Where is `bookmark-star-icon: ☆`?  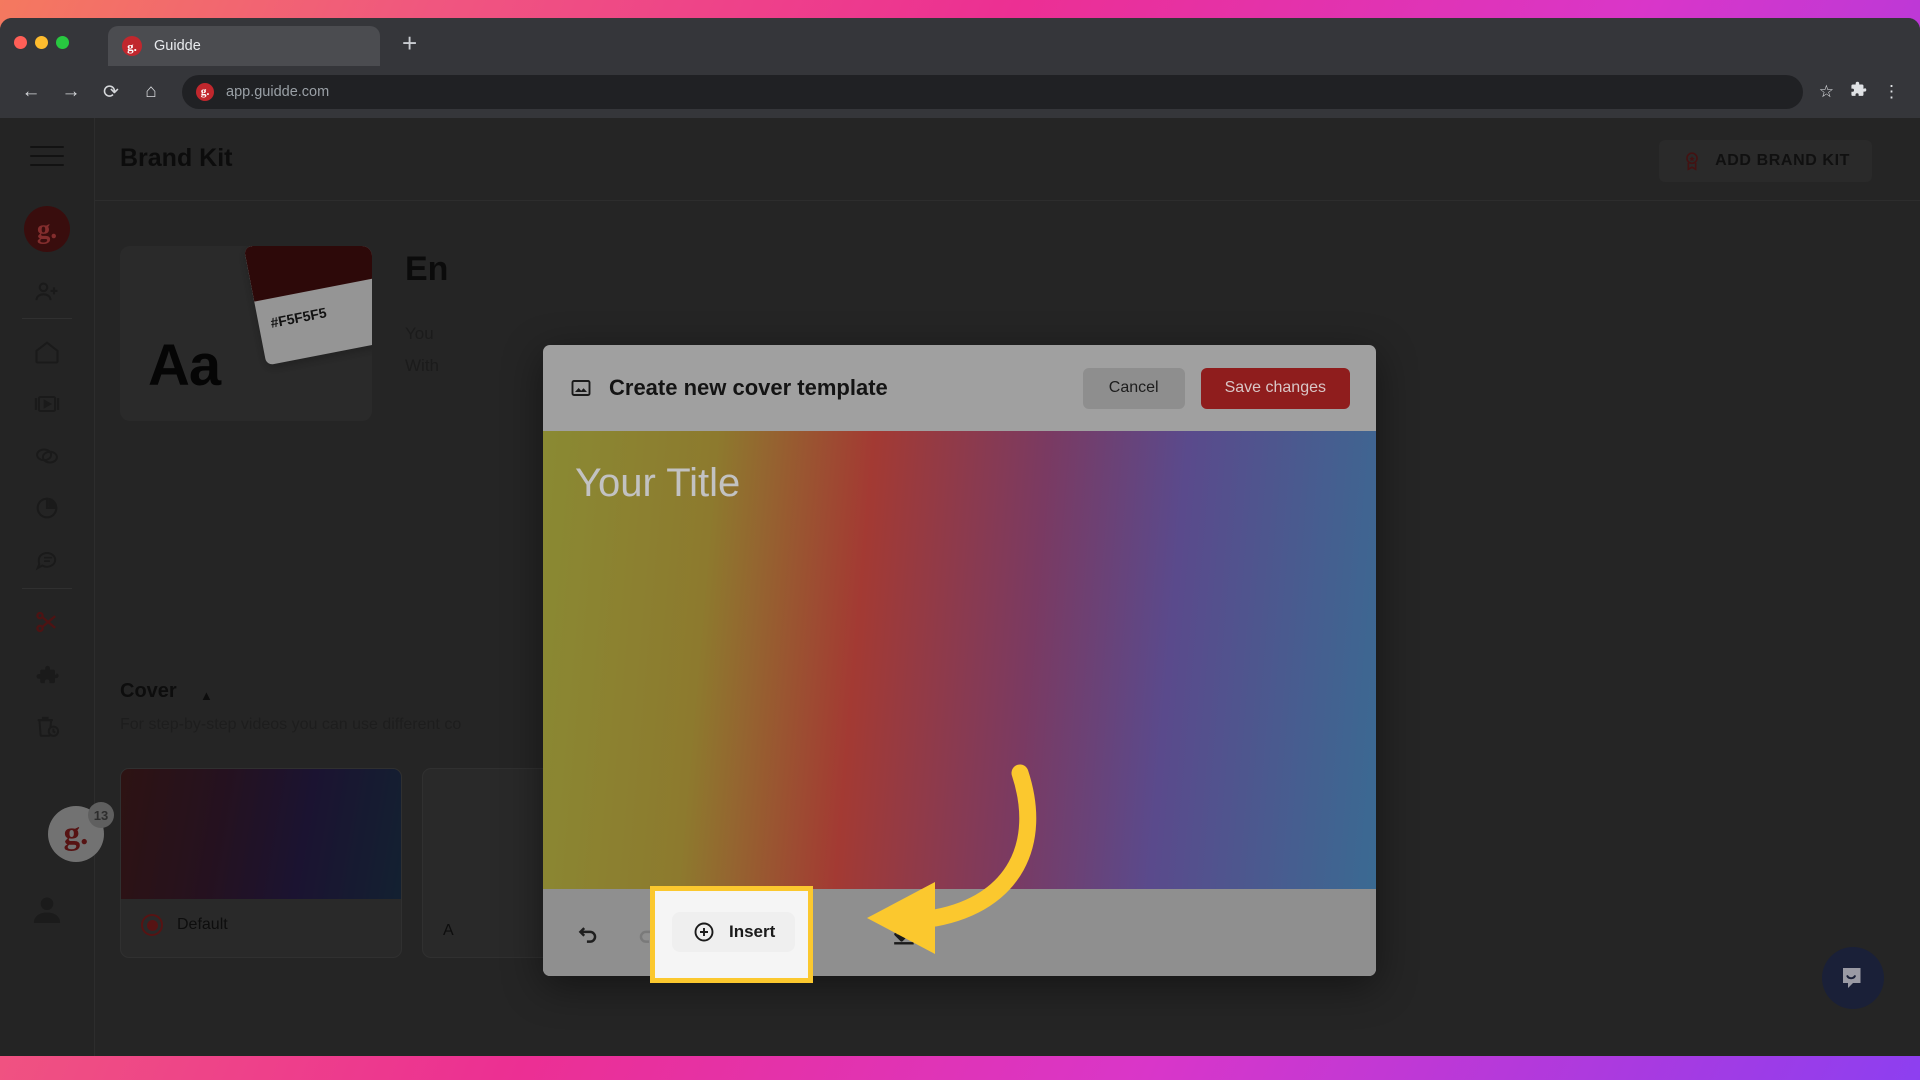
bookmark-star-icon: ☆ is located at coordinates (1826, 92).